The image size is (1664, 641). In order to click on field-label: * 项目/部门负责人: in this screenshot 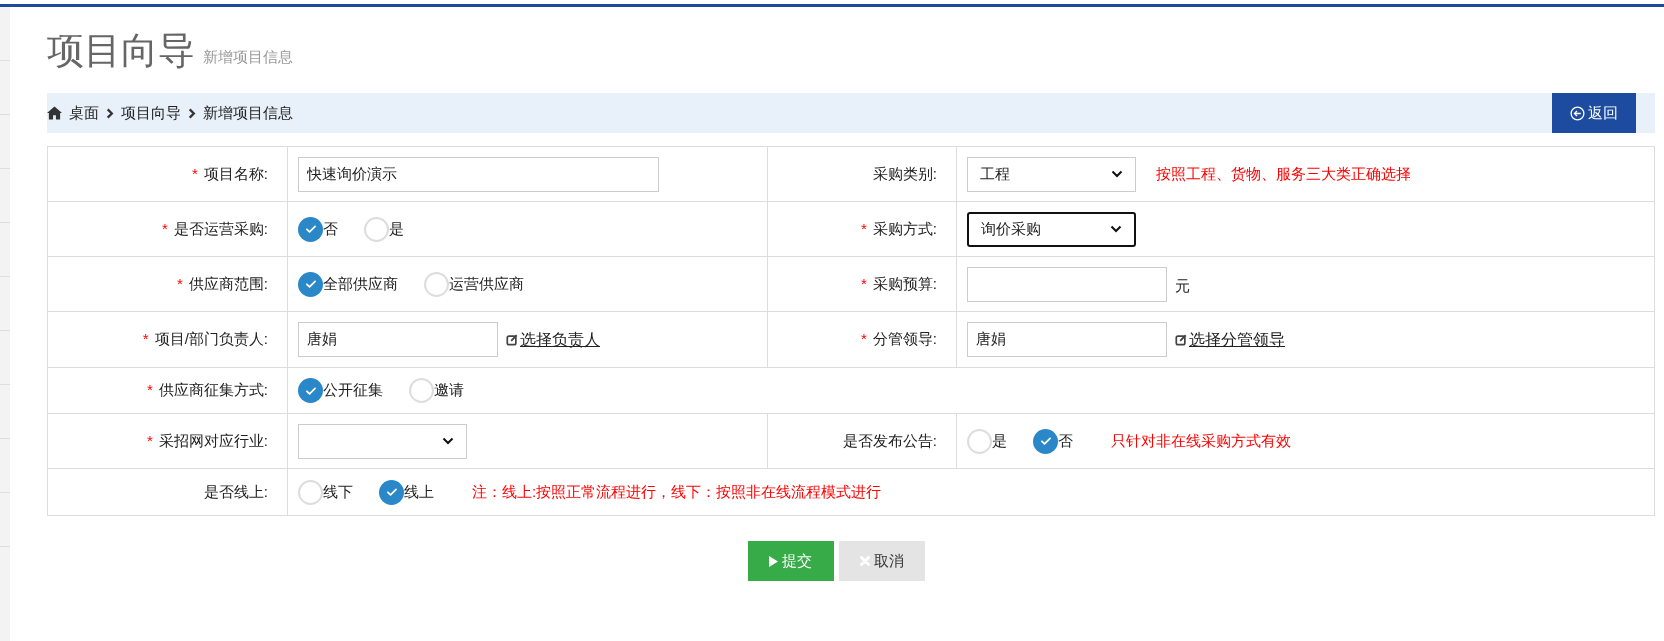, I will do `click(205, 339)`.